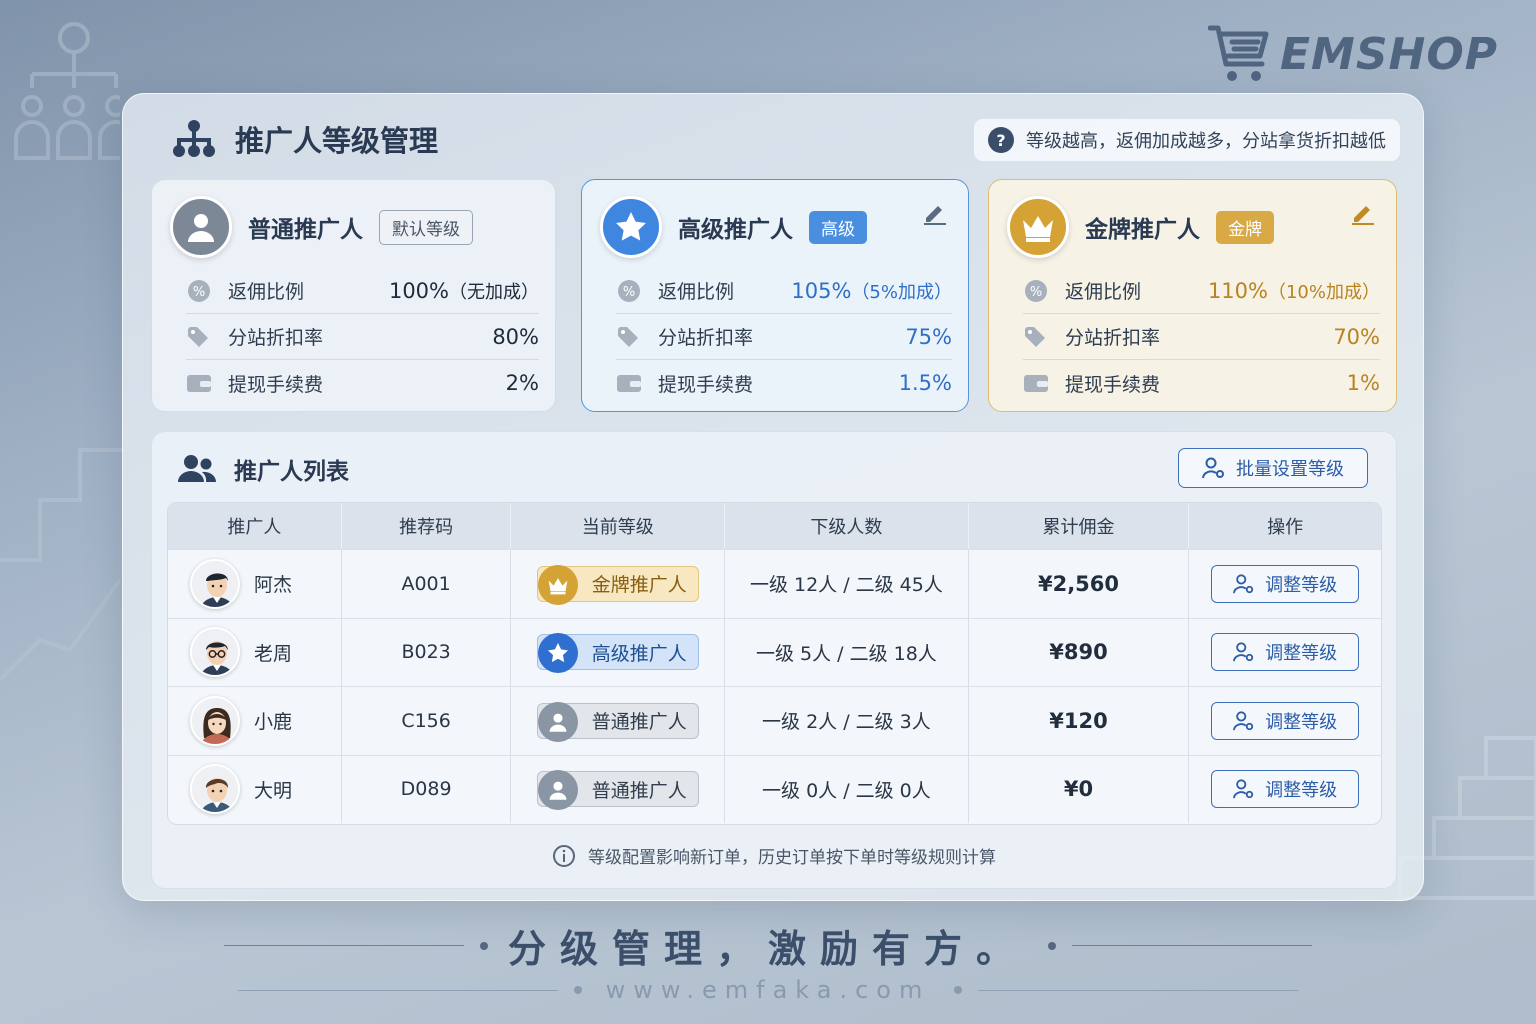 This screenshot has height=1024, width=1536. Describe the element at coordinates (784, 337) in the screenshot. I see `discount-rate-row: 分站折扣率 75%` at that location.